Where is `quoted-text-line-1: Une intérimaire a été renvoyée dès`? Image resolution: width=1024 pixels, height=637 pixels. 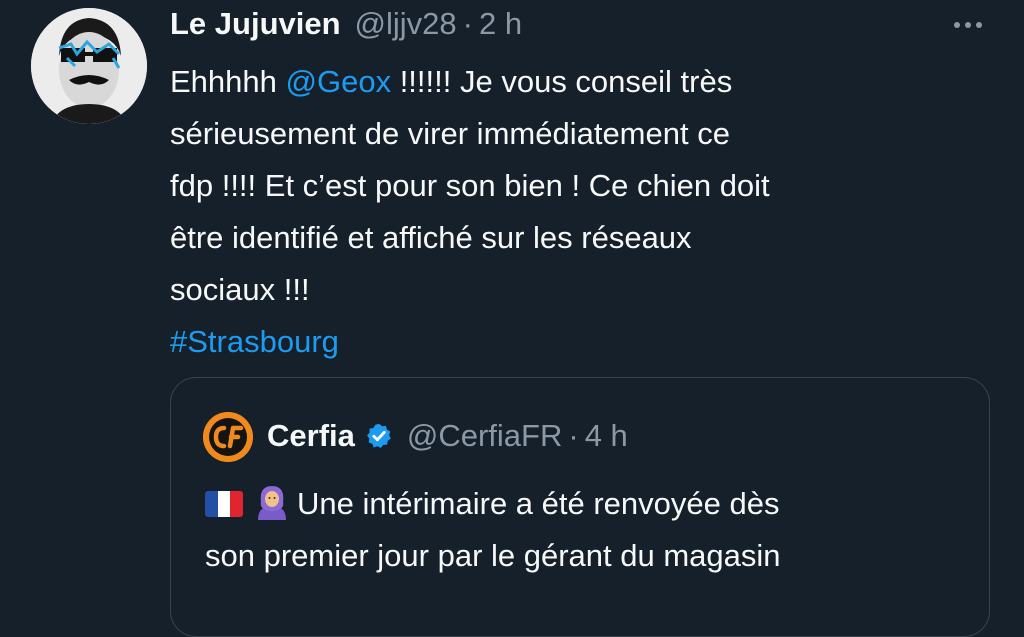 quoted-text-line-1: Une intérimaire a été renvoyée dès is located at coordinates (538, 503).